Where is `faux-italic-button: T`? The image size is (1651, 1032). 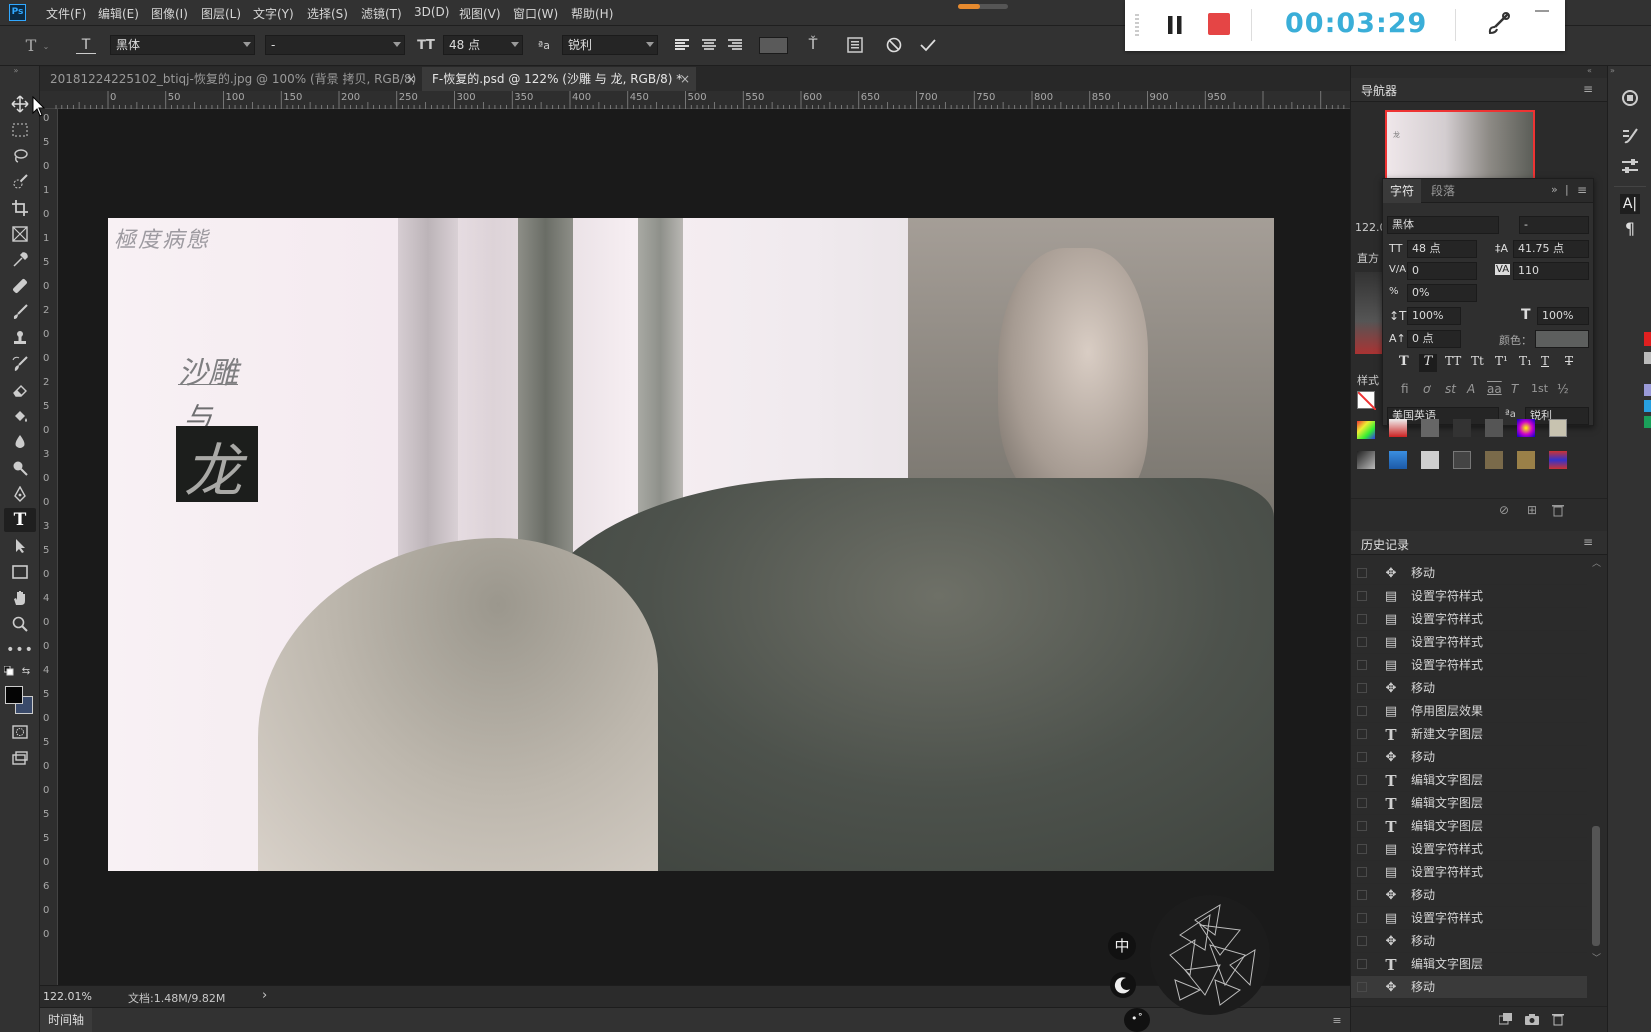 faux-italic-button: T is located at coordinates (1428, 363).